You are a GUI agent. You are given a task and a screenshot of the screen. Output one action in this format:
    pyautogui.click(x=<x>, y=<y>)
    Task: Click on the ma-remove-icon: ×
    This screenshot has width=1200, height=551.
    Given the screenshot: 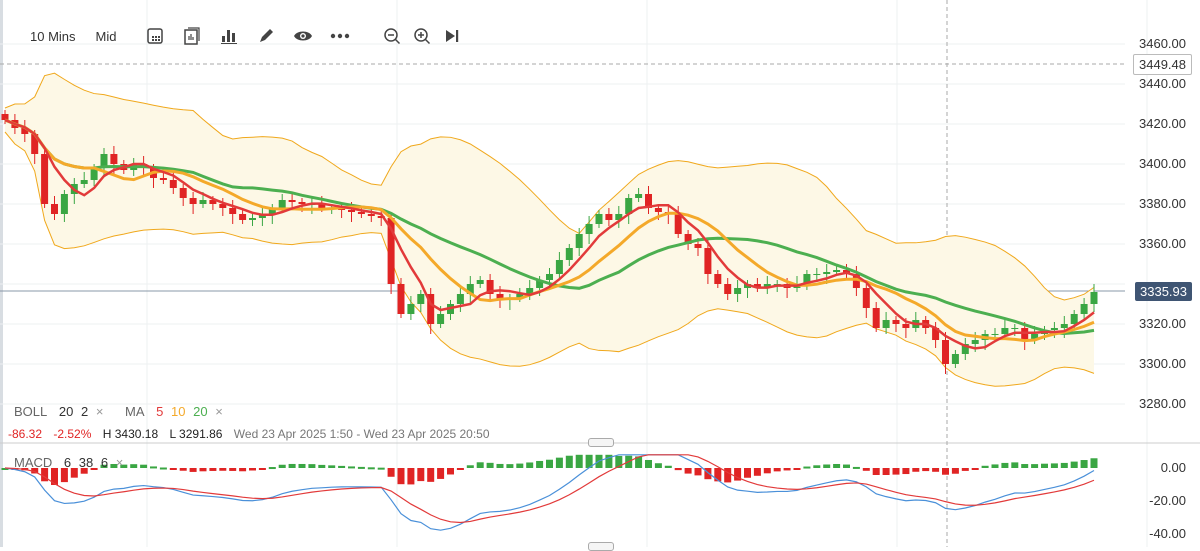 What is the action you would take?
    pyautogui.click(x=219, y=411)
    